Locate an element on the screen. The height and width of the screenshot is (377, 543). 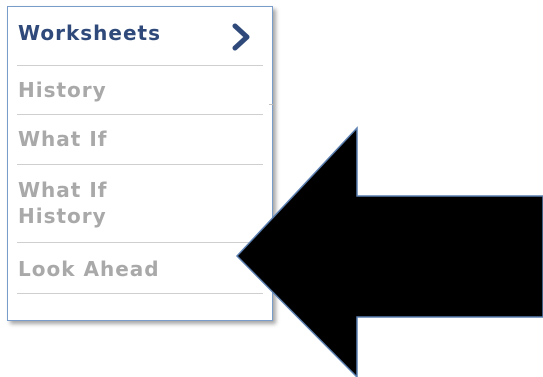
menu-item-look-ahead: Look Ahead is located at coordinates (140, 268).